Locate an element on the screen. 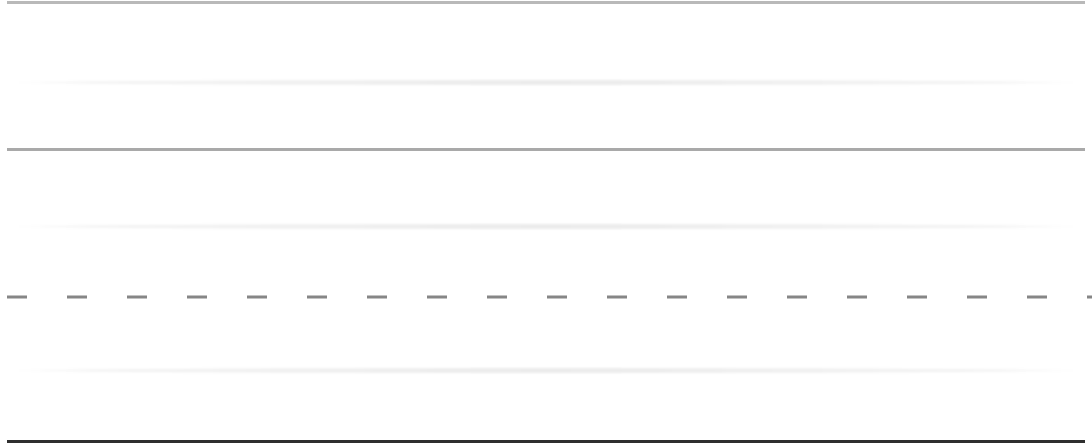 This screenshot has width=1092, height=445. divider-dashed is located at coordinates (546, 297).